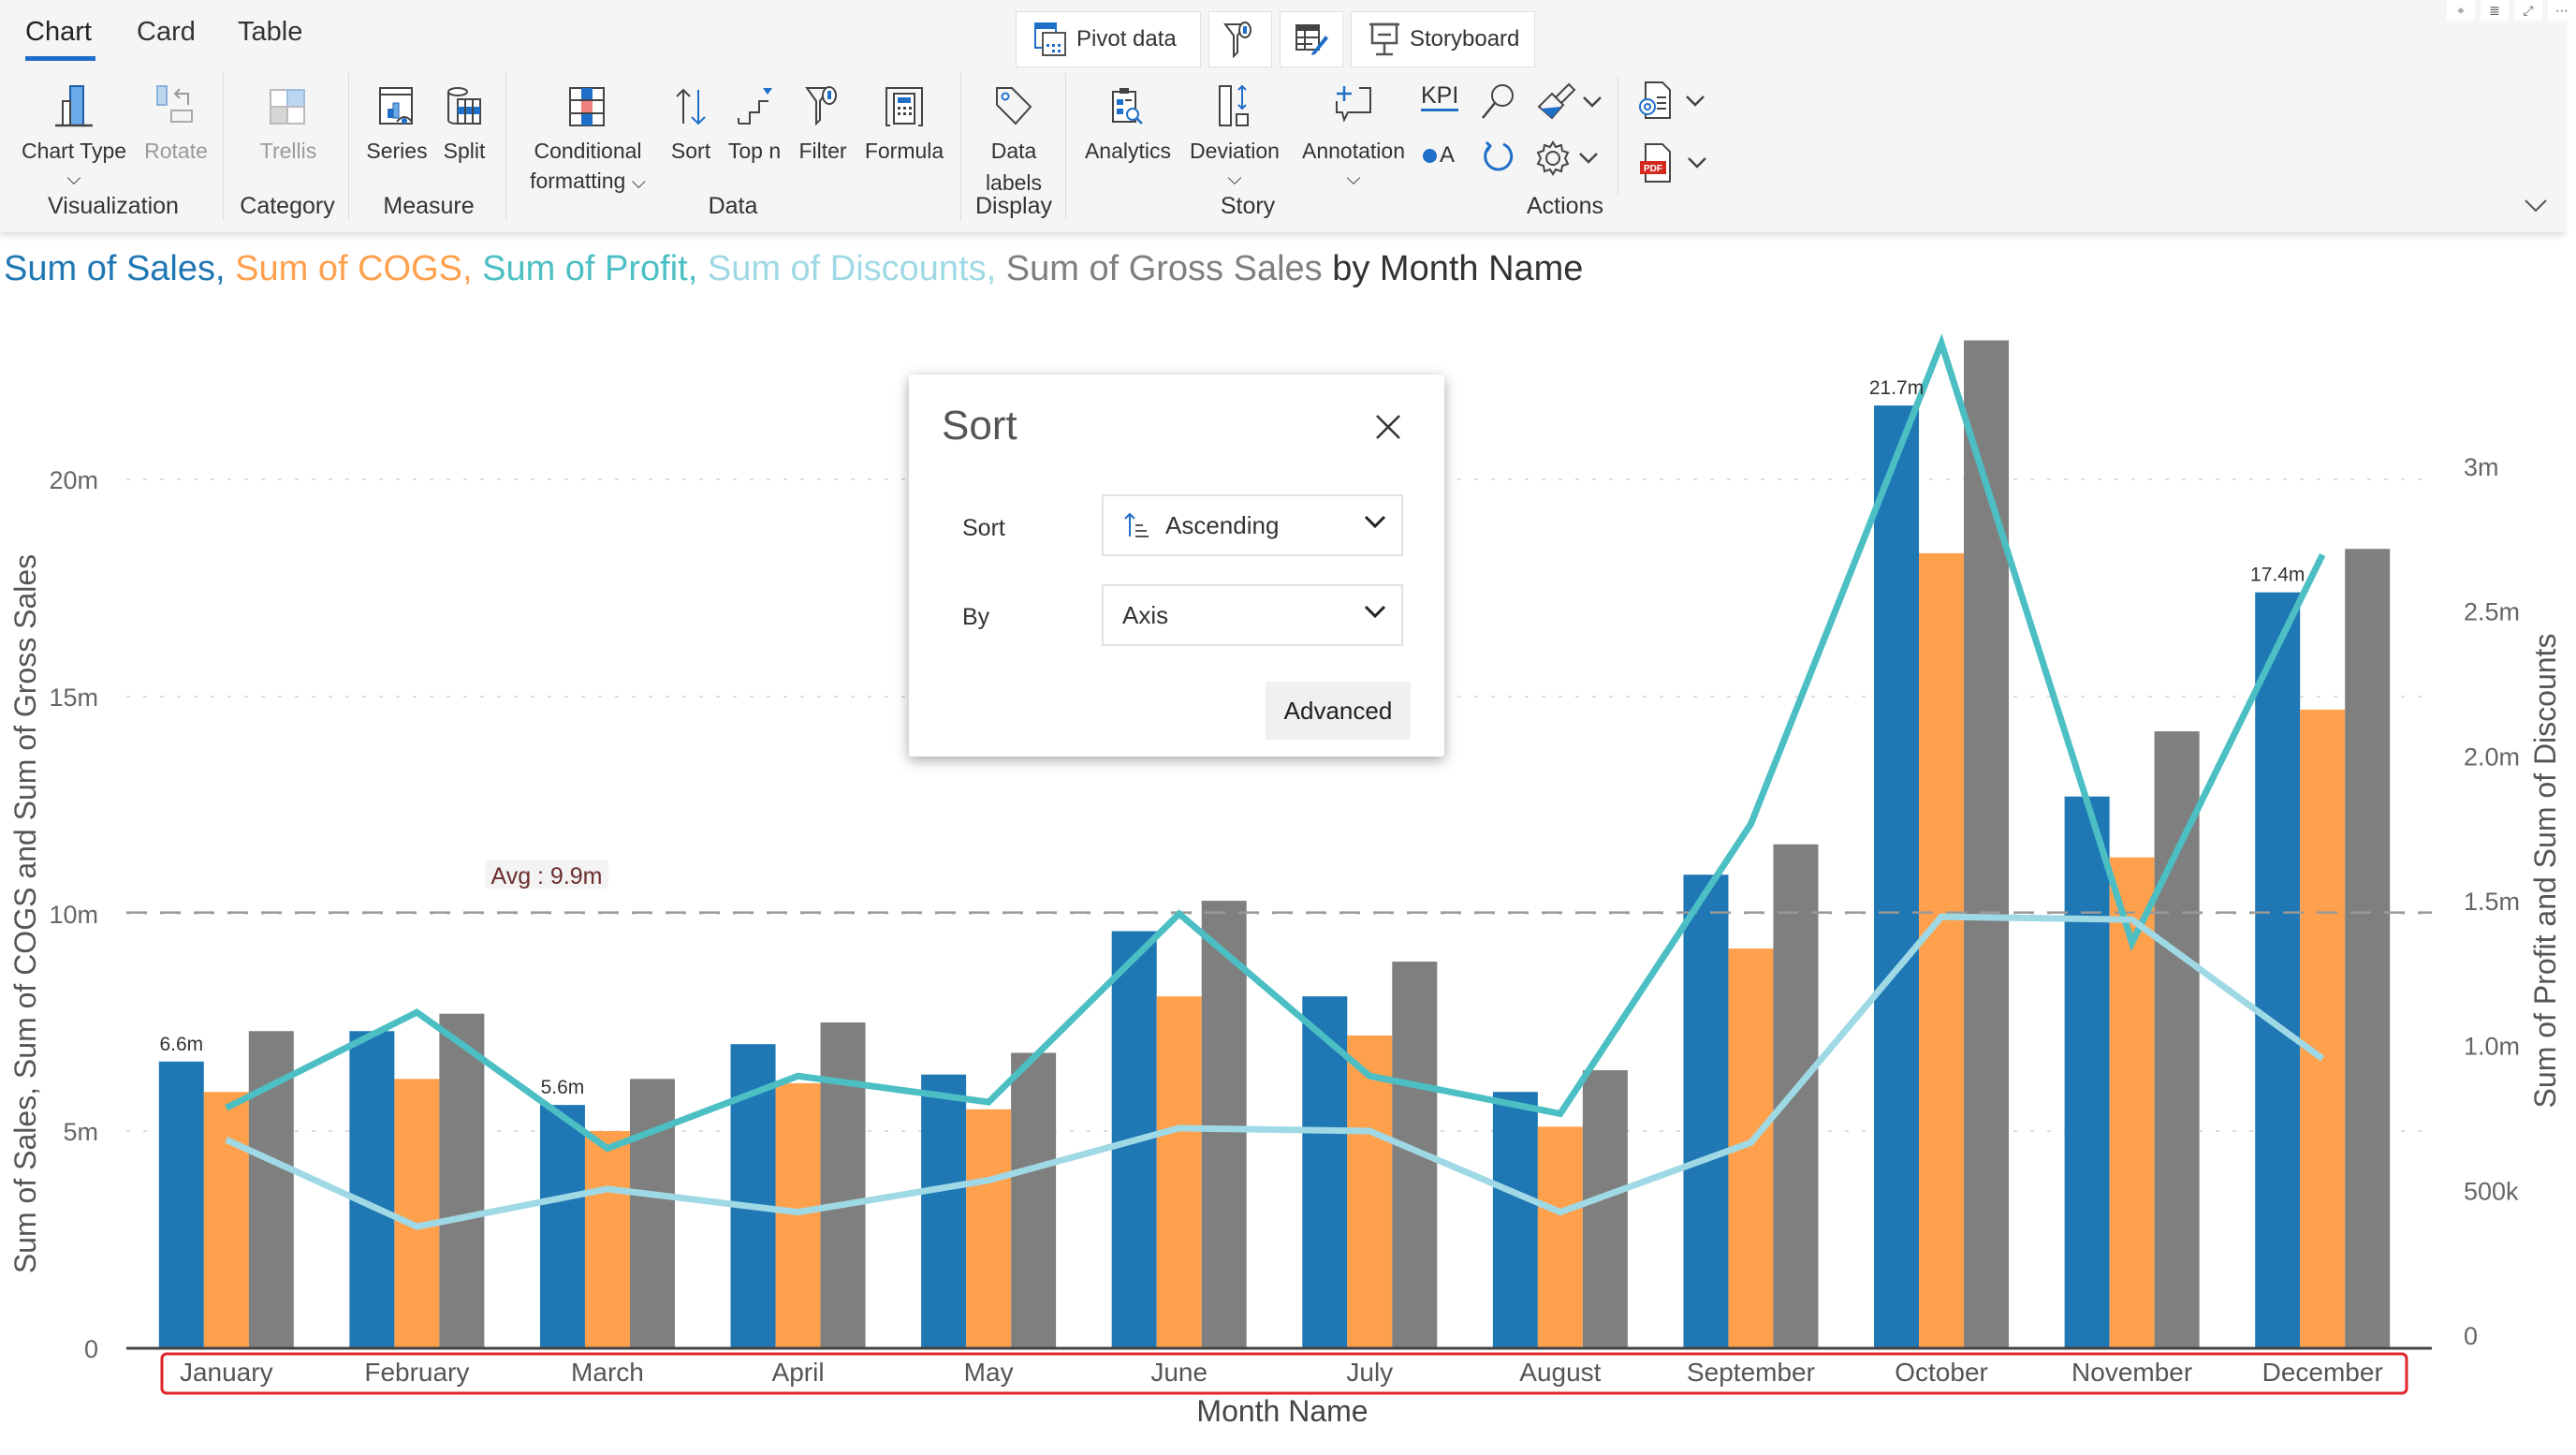 The width and height of the screenshot is (2576, 1455). What do you see at coordinates (2491, 1191) in the screenshot?
I see `y2-tick-label: 500k` at bounding box center [2491, 1191].